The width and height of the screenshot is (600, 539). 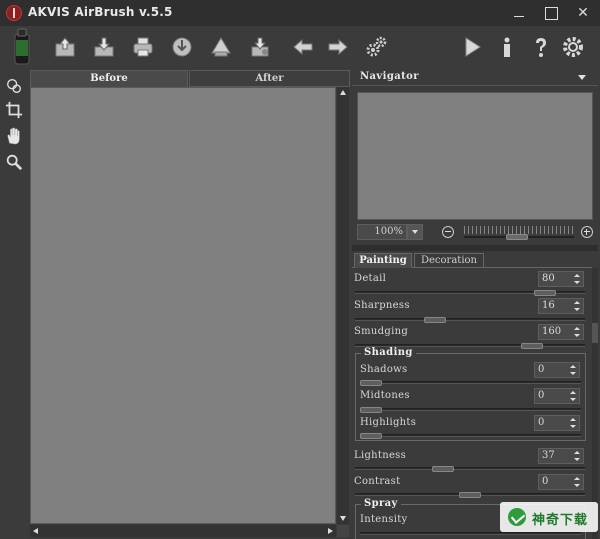 What do you see at coordinates (14, 86) in the screenshot?
I see `airbrush-tool-icon` at bounding box center [14, 86].